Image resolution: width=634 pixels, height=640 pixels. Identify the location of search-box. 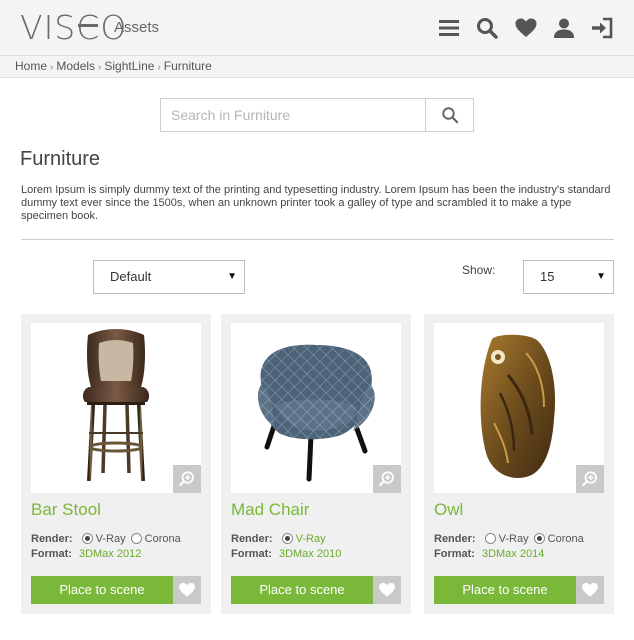
(317, 115).